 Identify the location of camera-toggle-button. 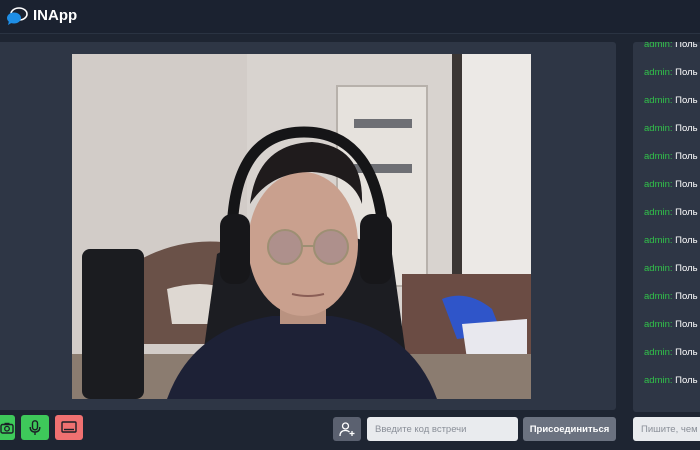
(7, 427).